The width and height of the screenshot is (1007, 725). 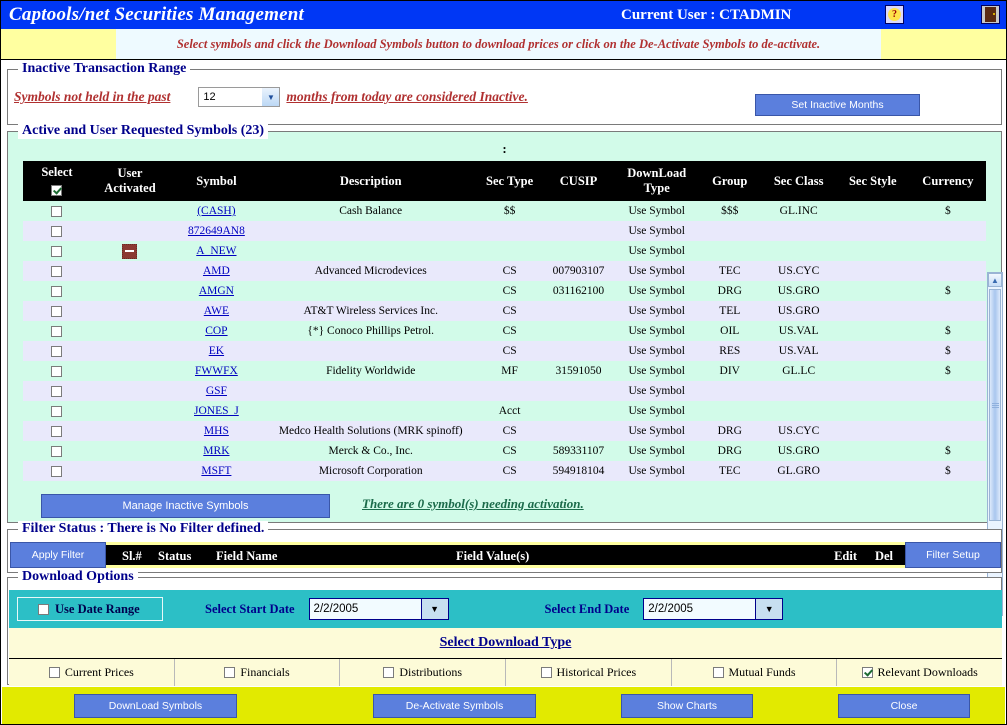 I want to click on set-inactive-months-button: Set Inactive Months, so click(x=837, y=105).